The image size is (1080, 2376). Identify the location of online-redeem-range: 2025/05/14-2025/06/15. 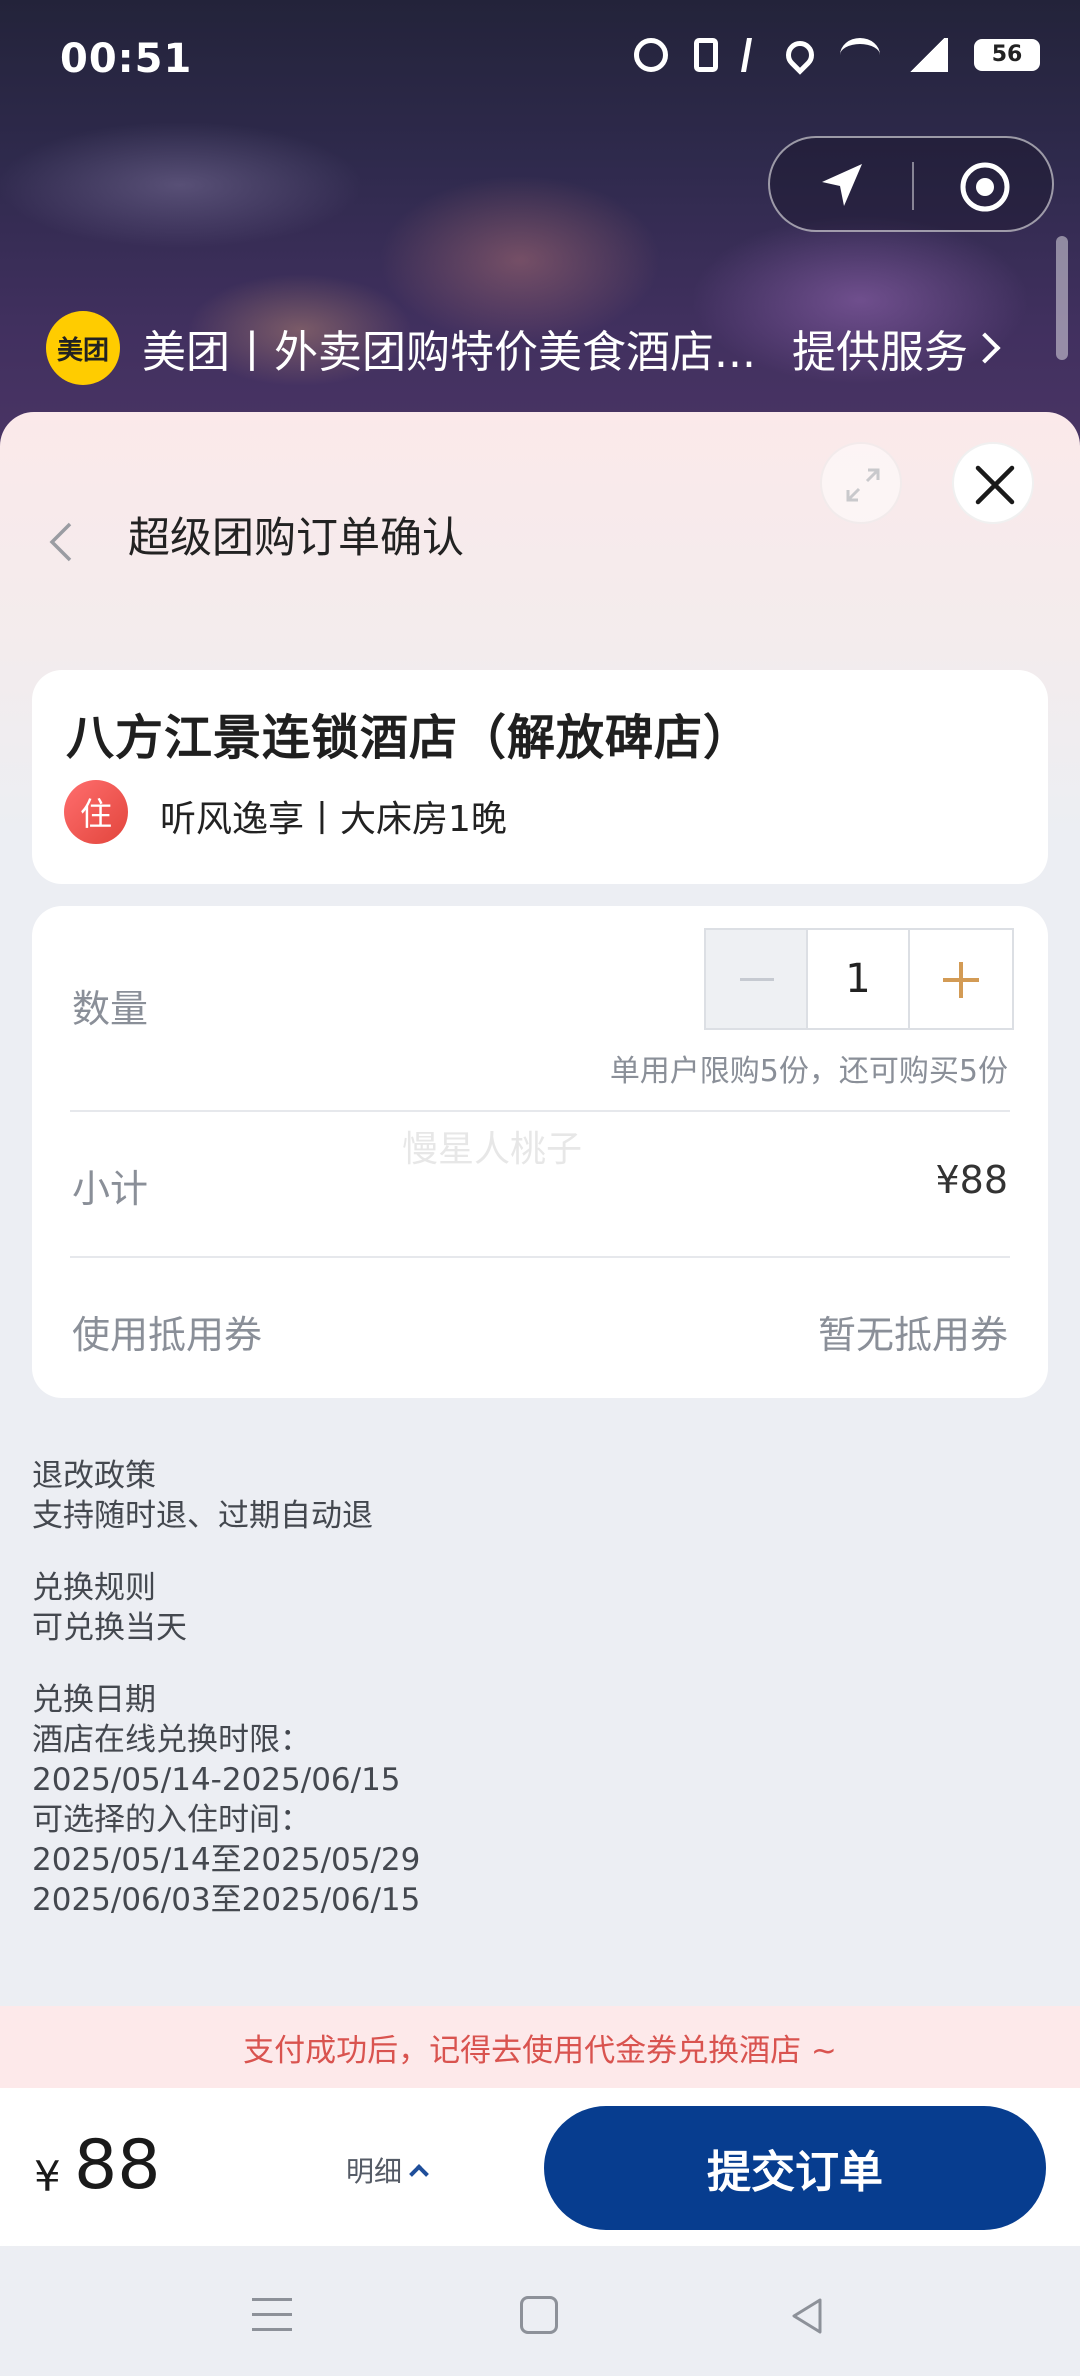
(216, 1780).